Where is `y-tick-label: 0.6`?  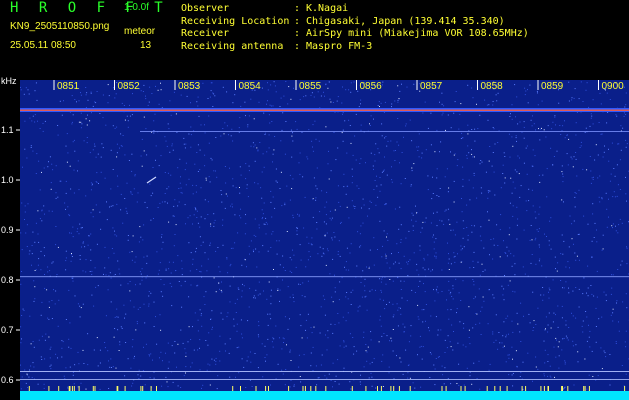 y-tick-label: 0.6 is located at coordinates (7, 380).